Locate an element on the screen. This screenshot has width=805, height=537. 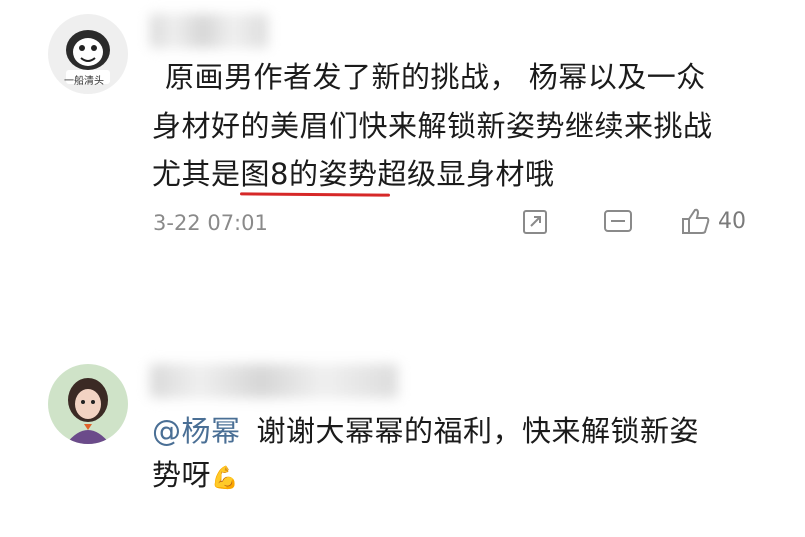
like-icon is located at coordinates (696, 221).